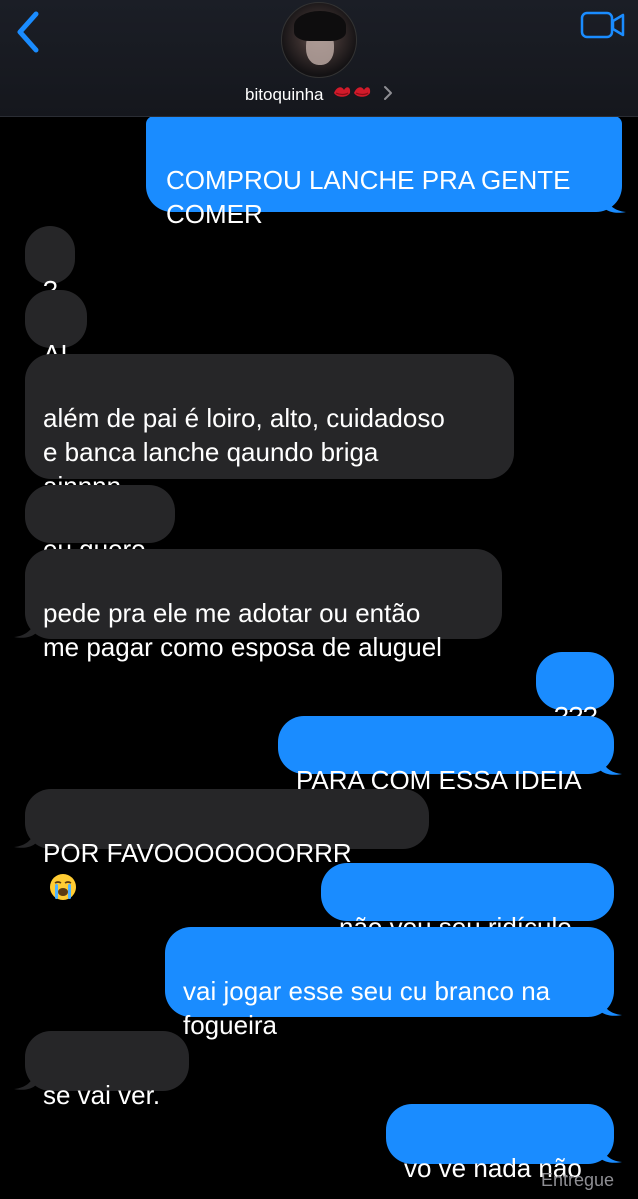 Image resolution: width=638 pixels, height=1199 pixels. I want to click on contact-avatar, so click(319, 40).